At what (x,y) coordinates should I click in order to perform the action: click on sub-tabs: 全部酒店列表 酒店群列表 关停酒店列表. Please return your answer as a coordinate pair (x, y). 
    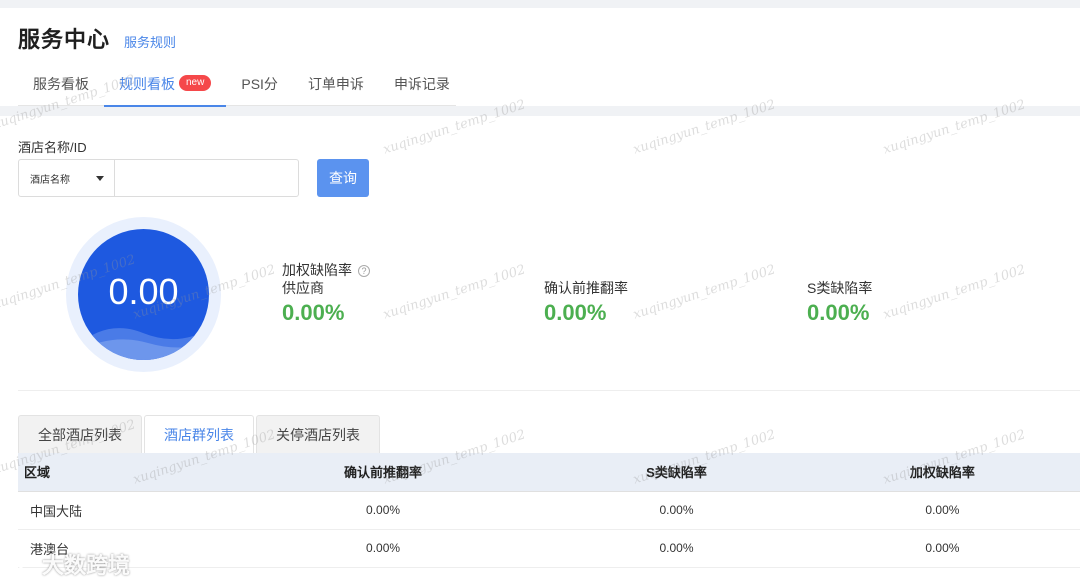
    Looking at the image, I should click on (200, 434).